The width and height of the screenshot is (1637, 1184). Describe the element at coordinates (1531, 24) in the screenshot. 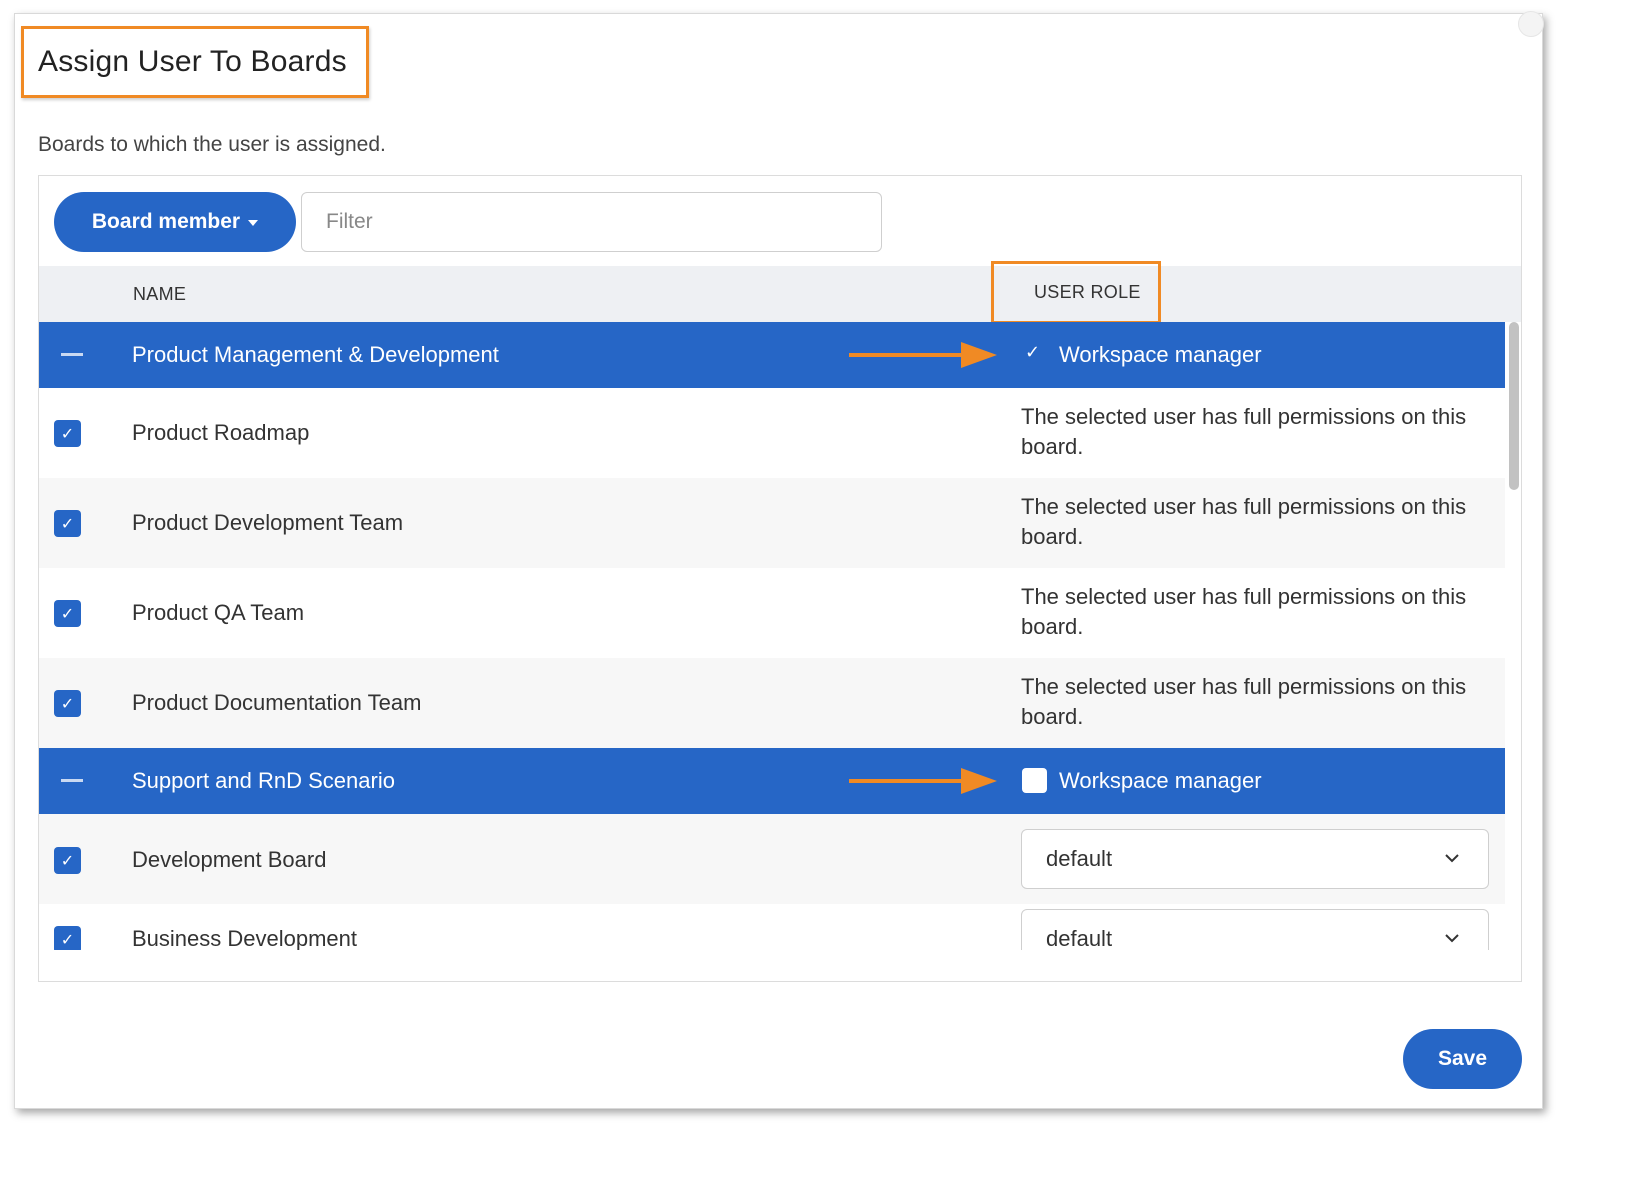

I see `close-button` at that location.